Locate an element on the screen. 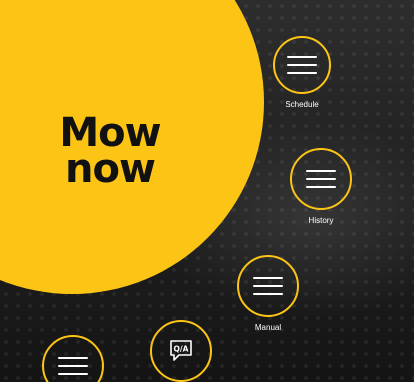 The height and width of the screenshot is (382, 414). history-ring is located at coordinates (321, 179).